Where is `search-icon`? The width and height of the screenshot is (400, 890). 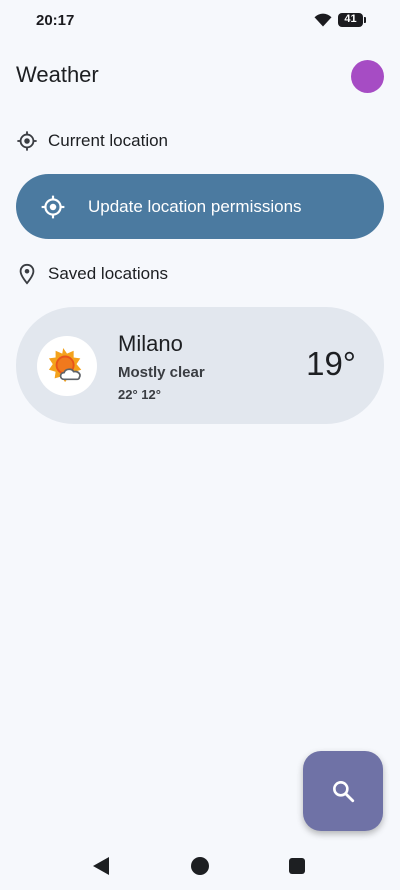
search-icon is located at coordinates (344, 792).